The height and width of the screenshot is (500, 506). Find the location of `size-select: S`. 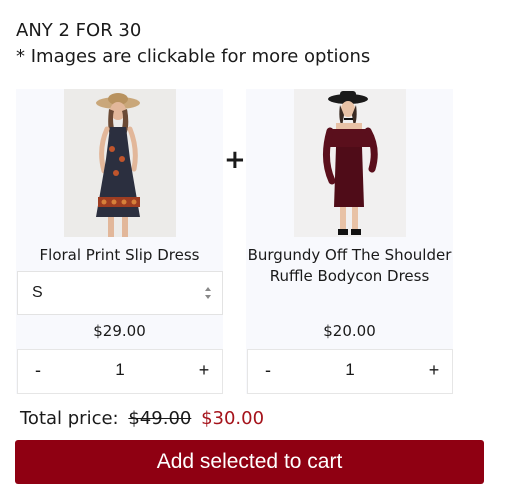

size-select: S is located at coordinates (120, 293).